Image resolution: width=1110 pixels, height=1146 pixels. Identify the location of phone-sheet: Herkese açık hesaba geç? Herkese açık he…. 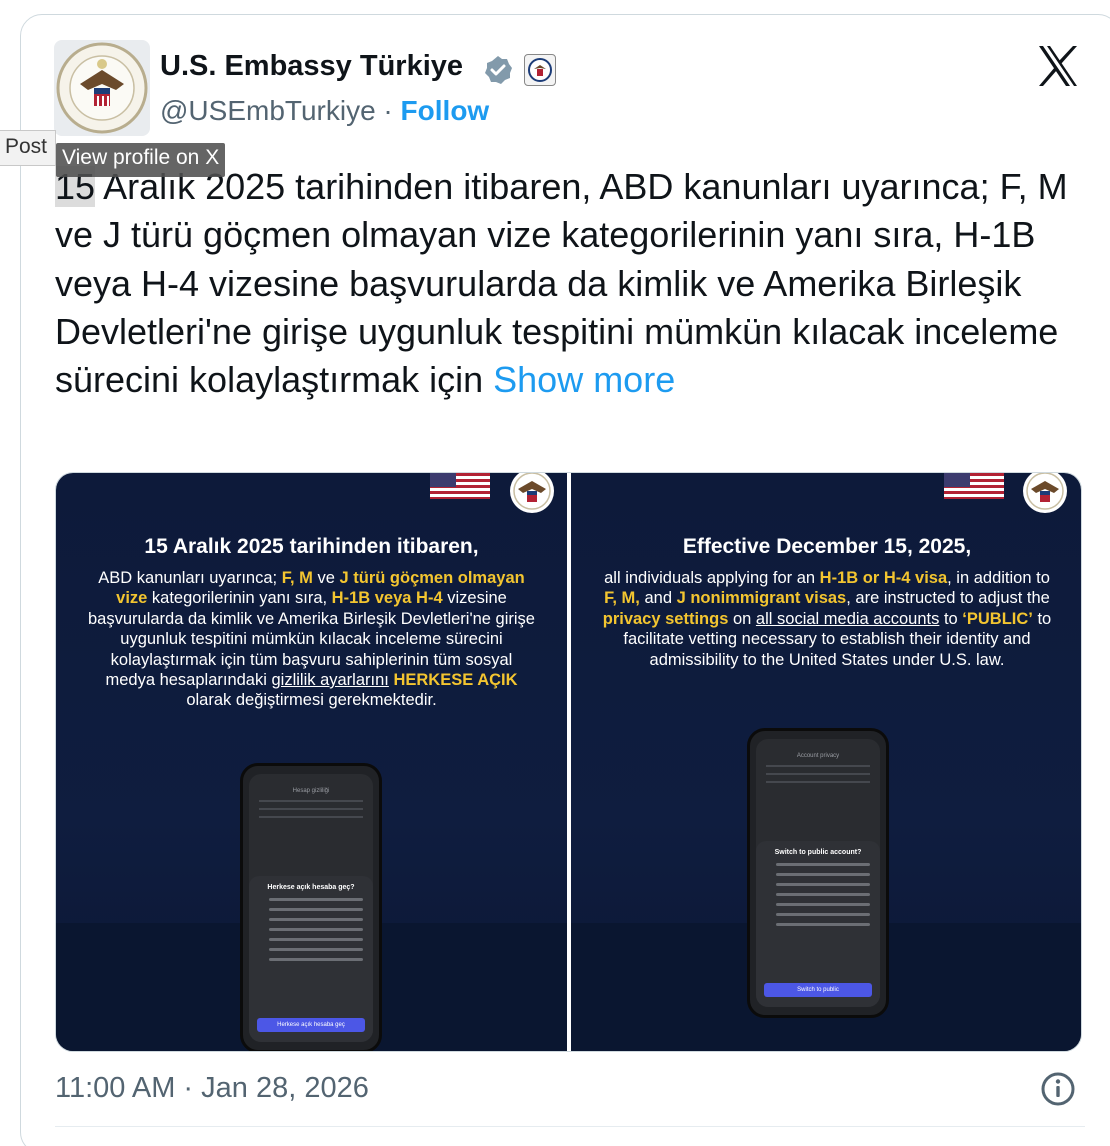
(311, 958).